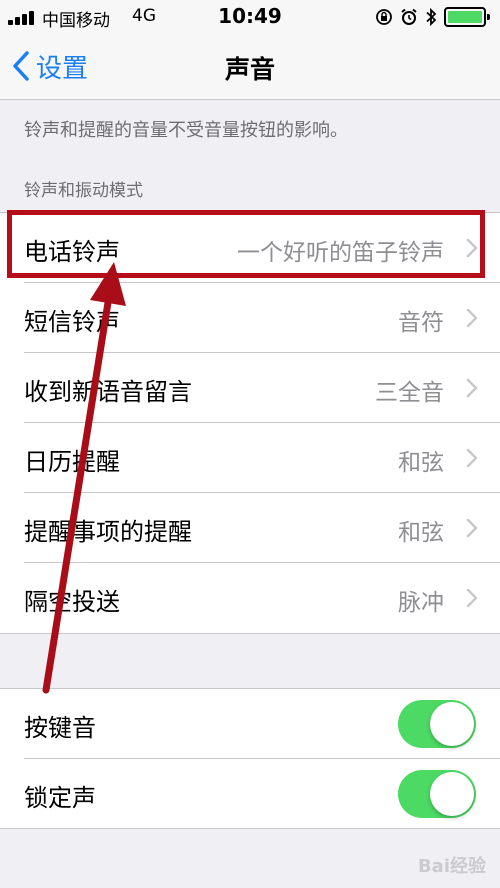 The height and width of the screenshot is (888, 500). Describe the element at coordinates (249, 69) in the screenshot. I see `page-title: 声音` at that location.